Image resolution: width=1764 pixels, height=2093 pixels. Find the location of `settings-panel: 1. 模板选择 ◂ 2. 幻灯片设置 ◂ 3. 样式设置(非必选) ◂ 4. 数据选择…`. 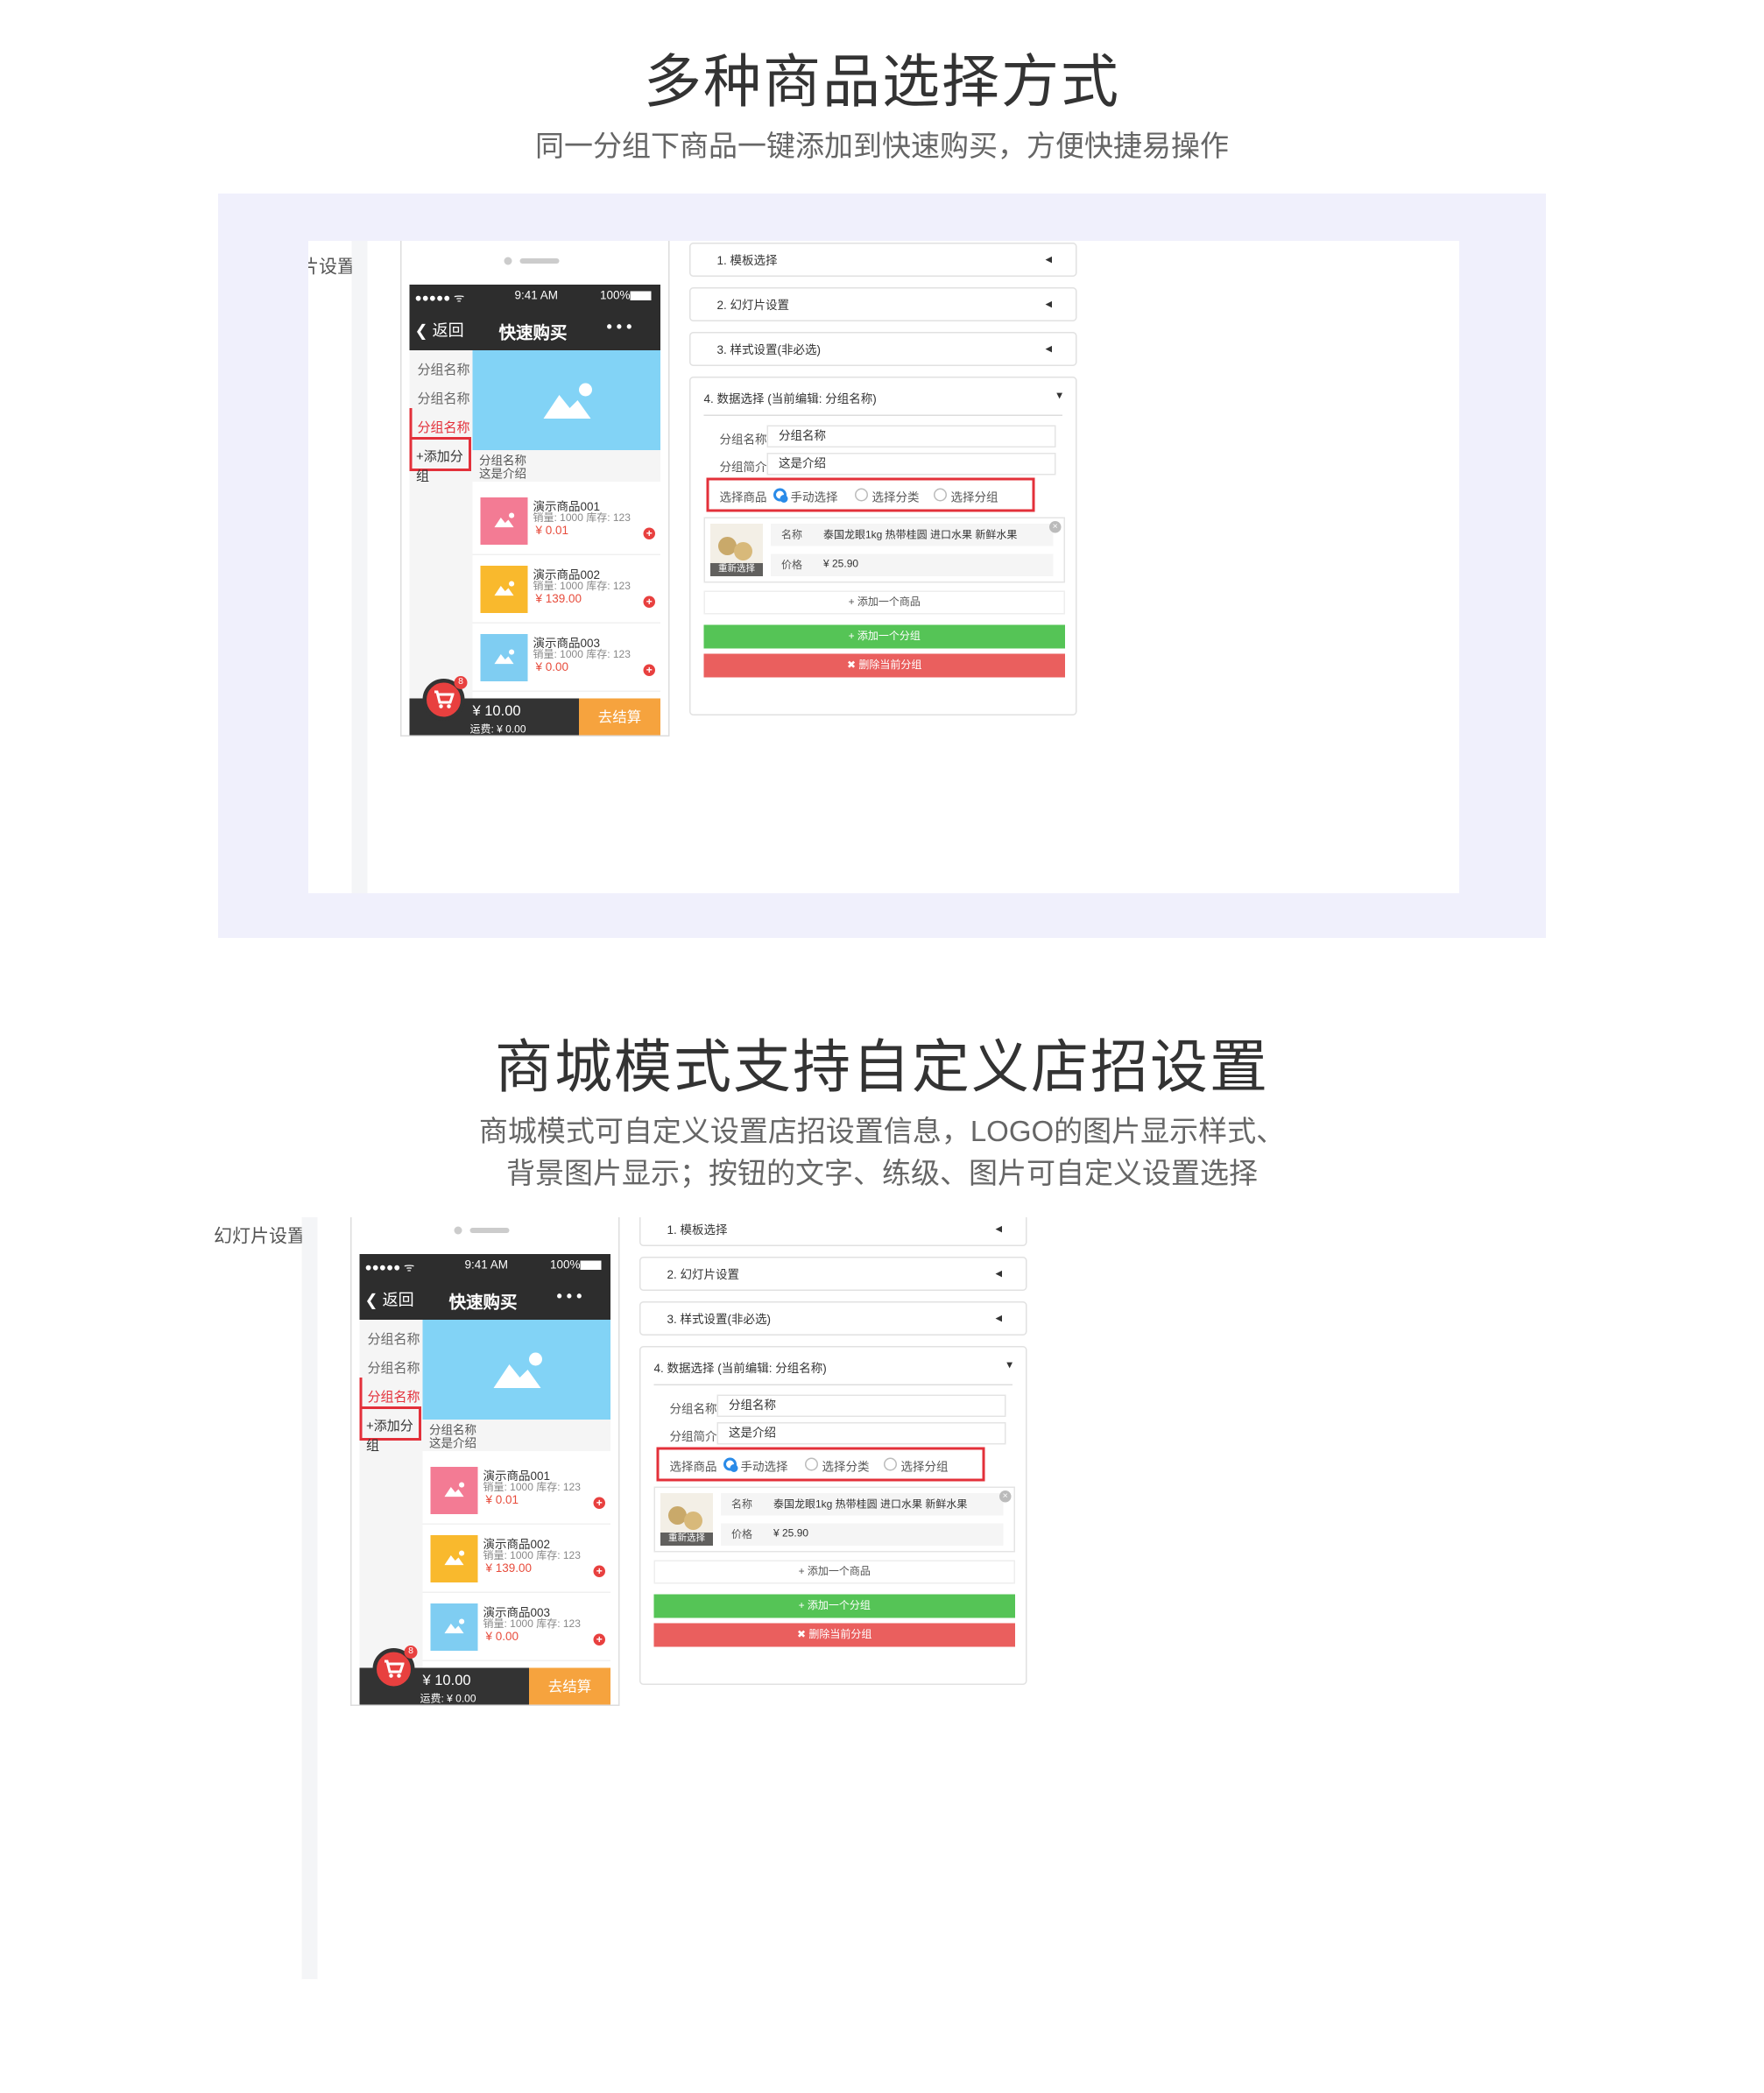

settings-panel: 1. 模板选择 ◂ 2. 幻灯片设置 ◂ 3. 样式设置(非必选) ◂ 4. 数据选择… is located at coordinates (836, 1468).